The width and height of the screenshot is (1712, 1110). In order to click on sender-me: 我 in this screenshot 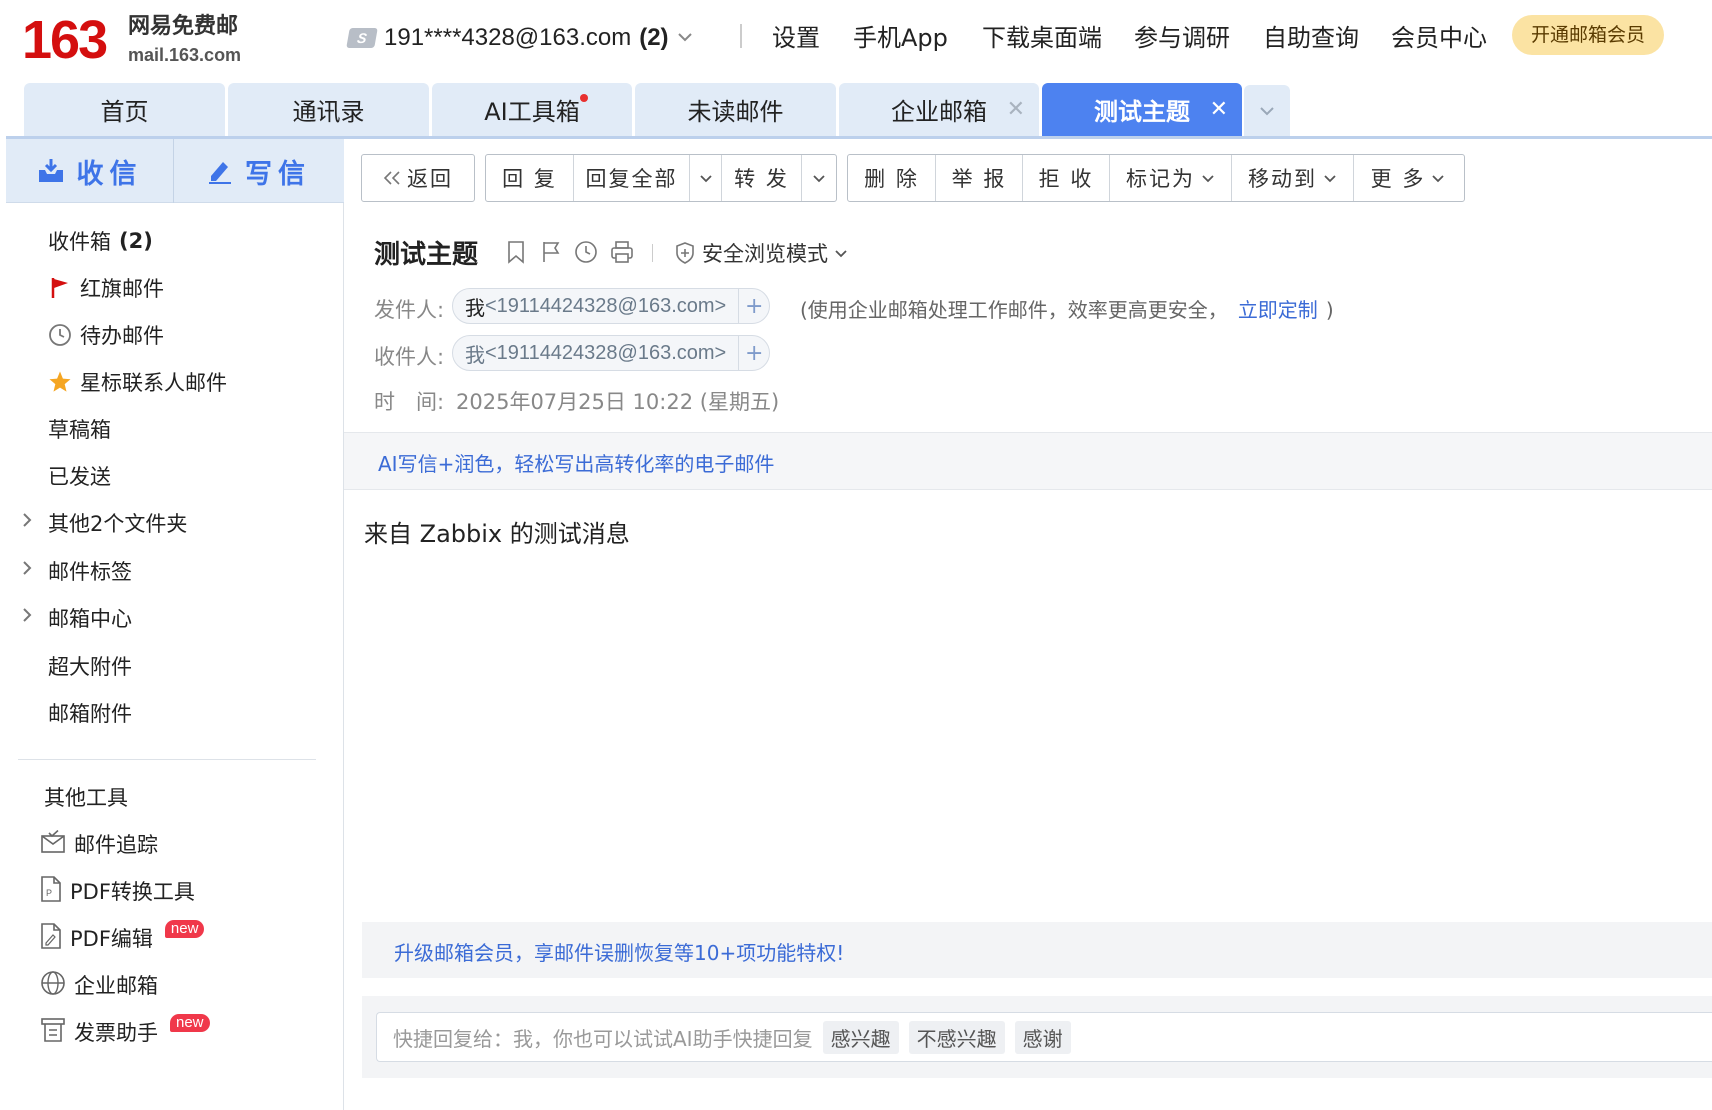, I will do `click(475, 308)`.